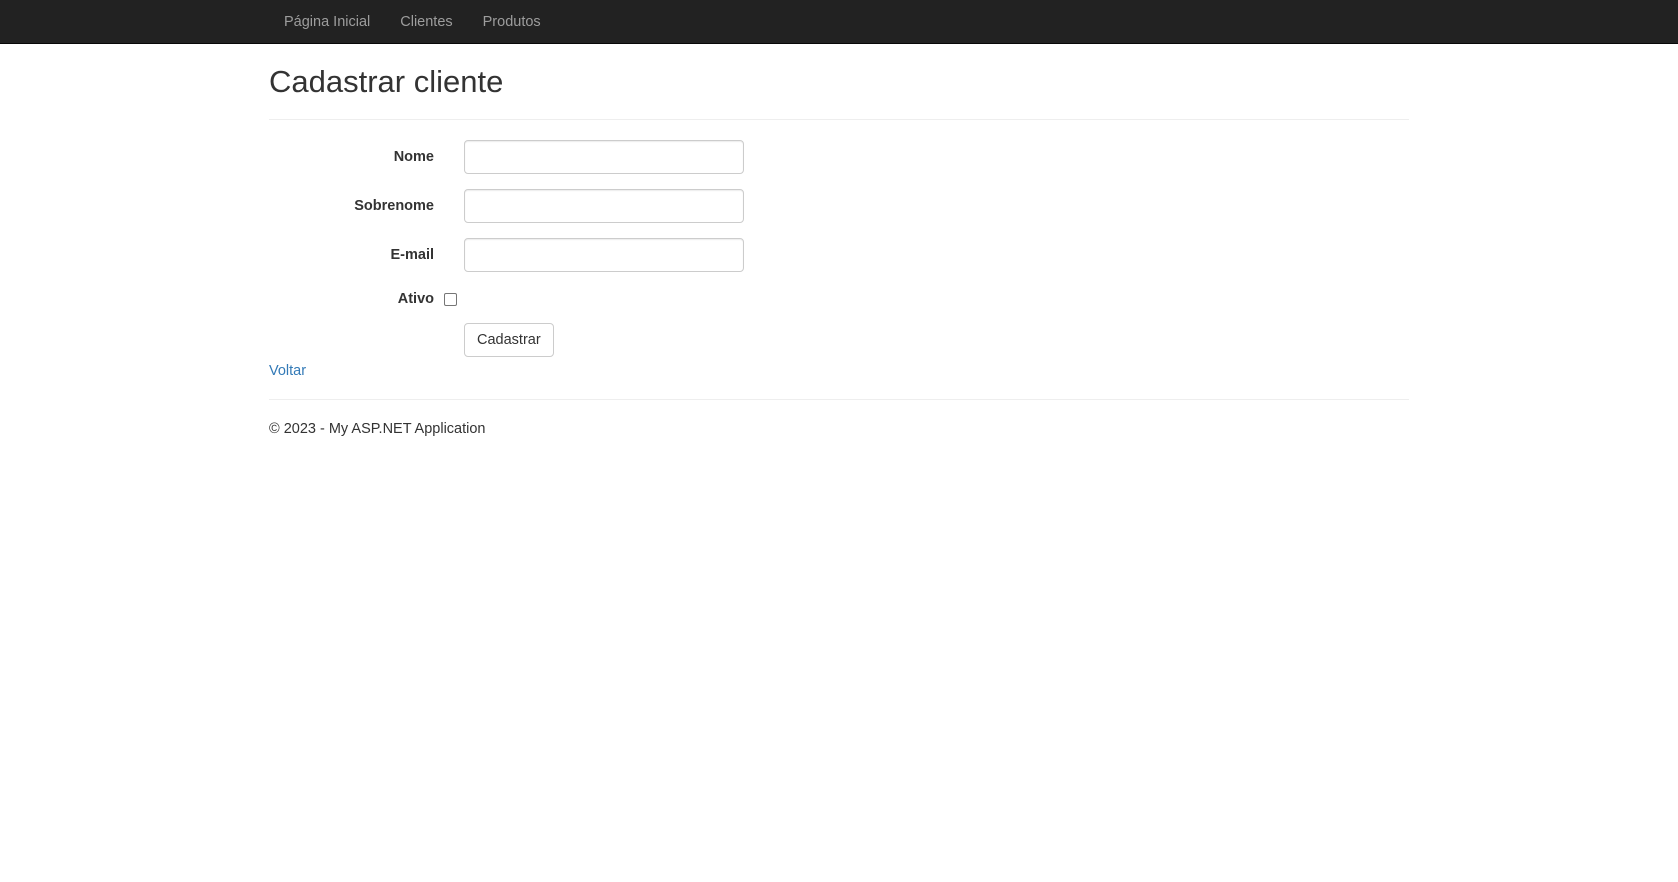 This screenshot has width=1678, height=882. I want to click on top-navbar: Página Inicial Clientes Produtos, so click(839, 22).